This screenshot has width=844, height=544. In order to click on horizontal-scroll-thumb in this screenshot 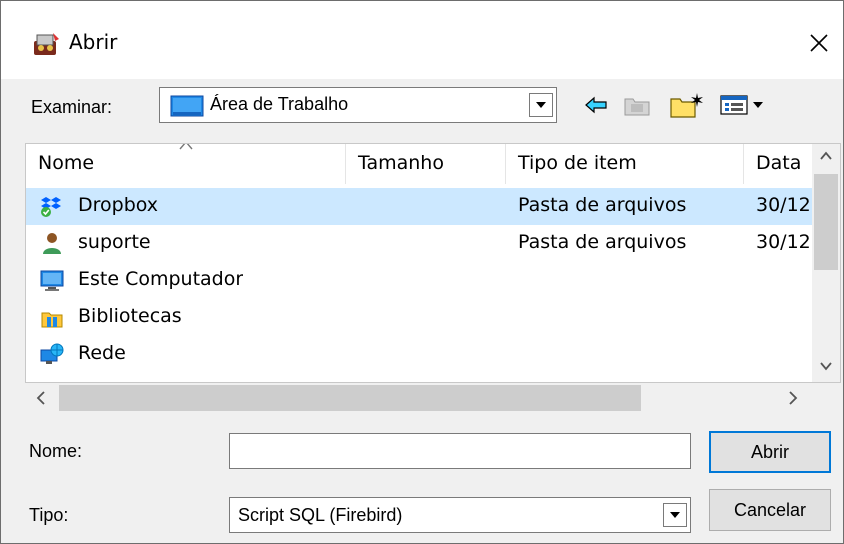, I will do `click(350, 398)`.